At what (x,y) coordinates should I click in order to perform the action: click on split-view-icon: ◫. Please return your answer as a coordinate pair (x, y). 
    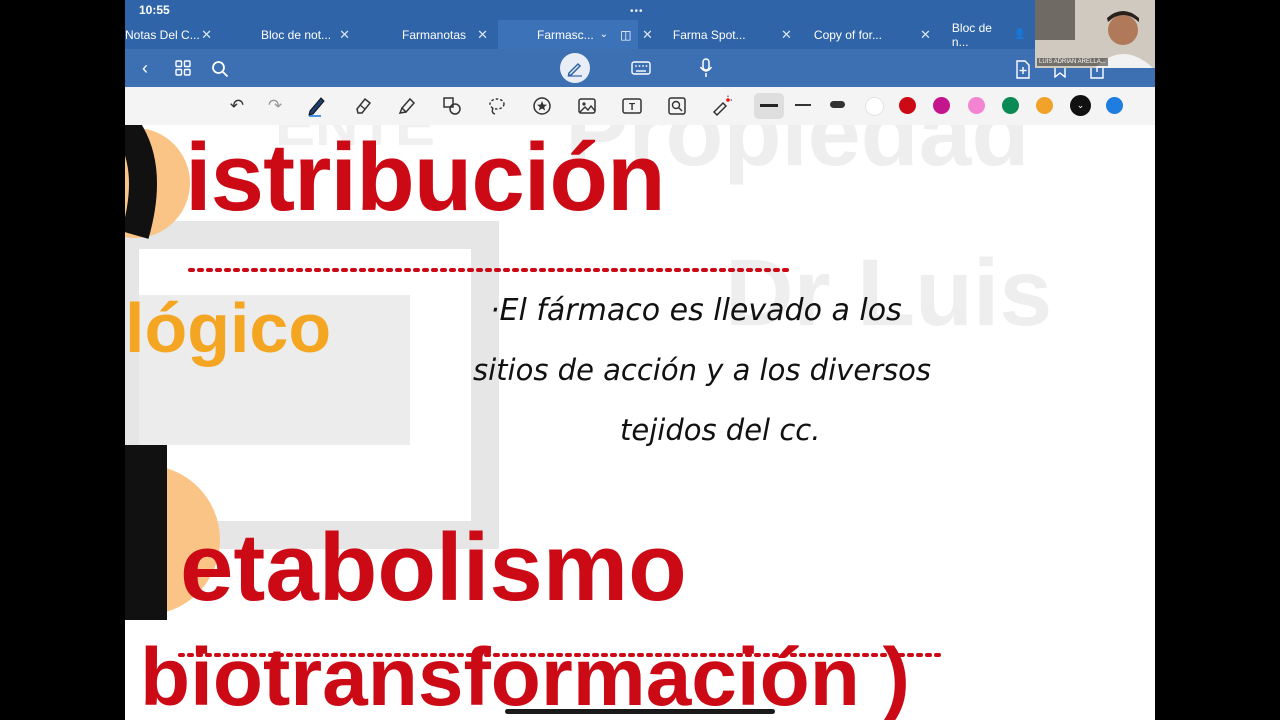
    Looking at the image, I should click on (625, 35).